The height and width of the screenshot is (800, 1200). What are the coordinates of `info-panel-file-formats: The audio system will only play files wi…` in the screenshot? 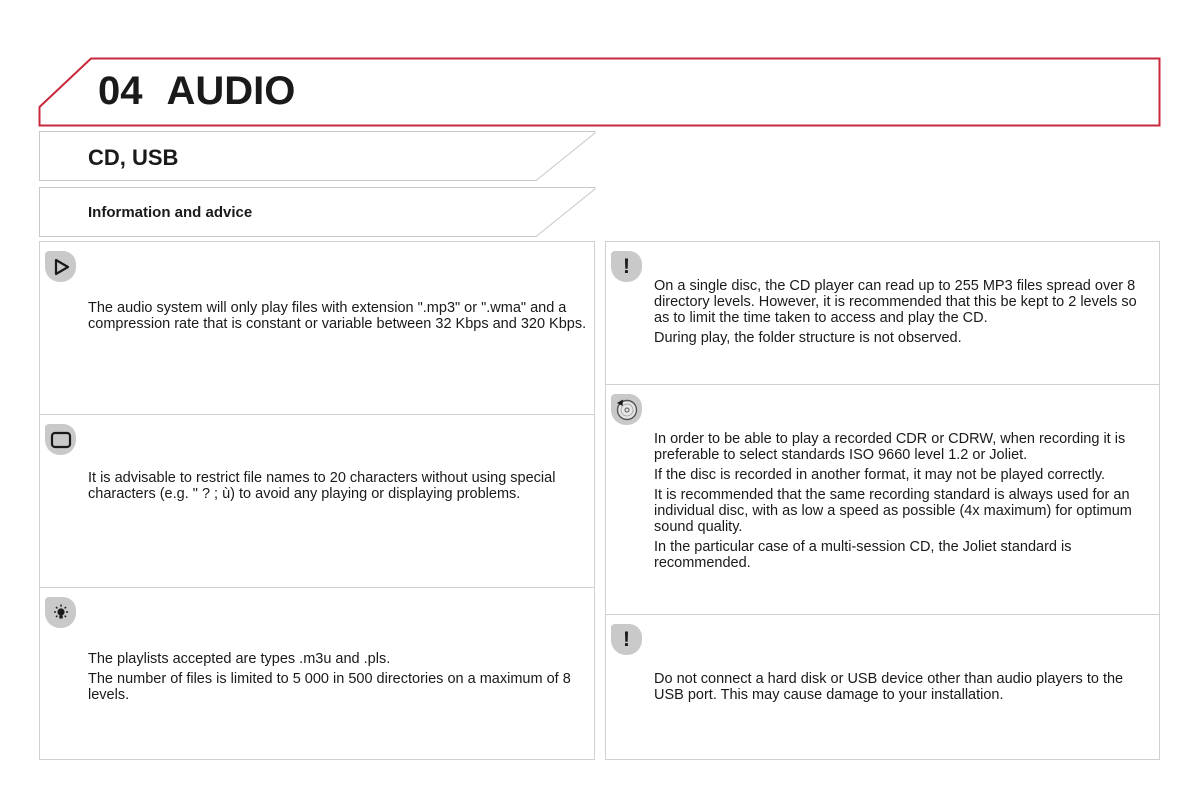 It's located at (317, 328).